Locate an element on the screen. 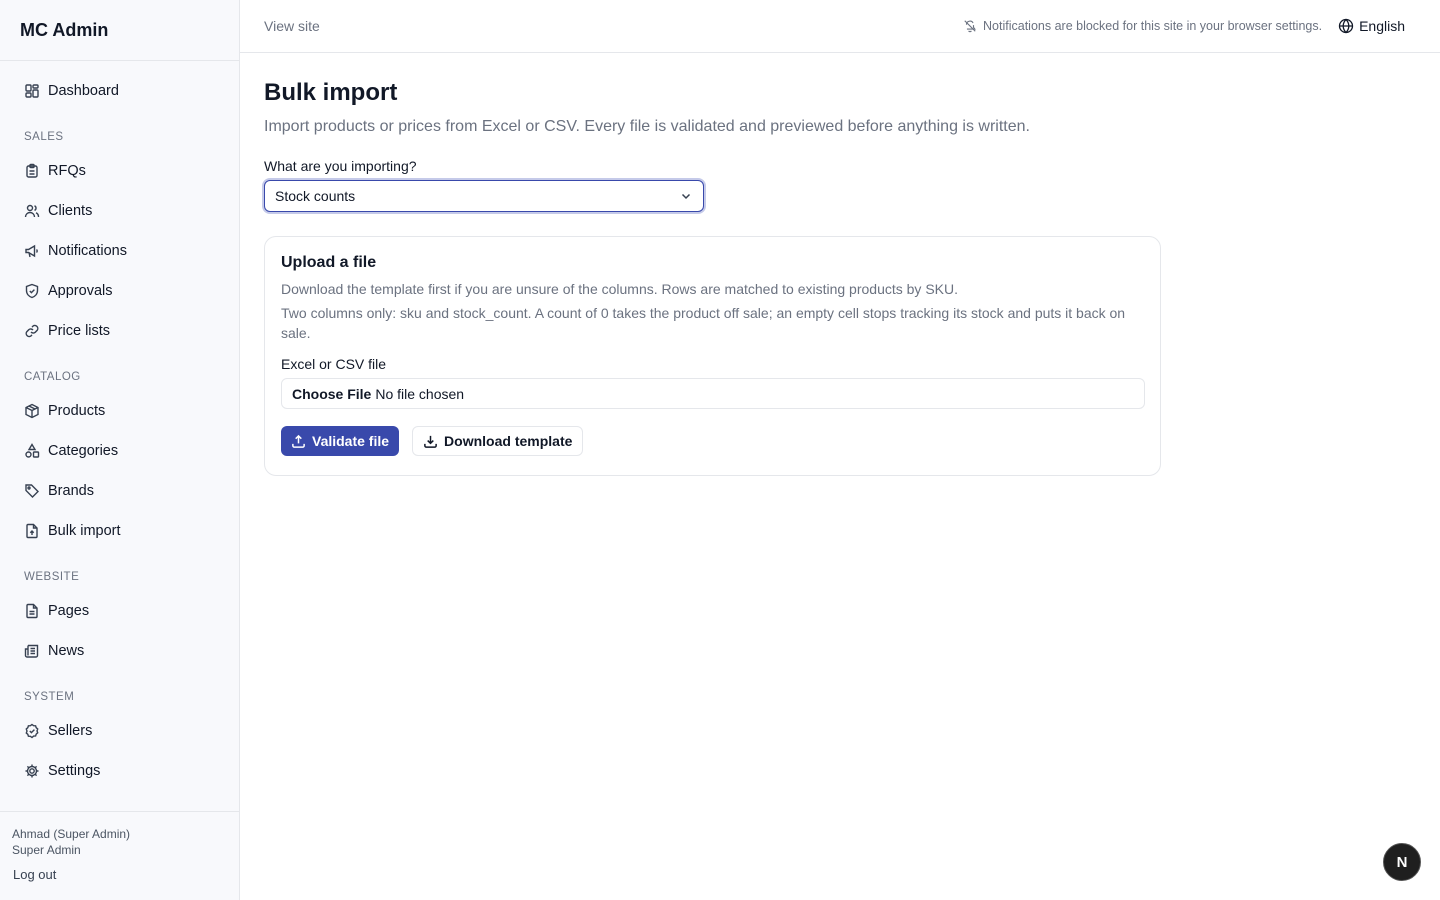  page-title: Bulk import is located at coordinates (331, 92).